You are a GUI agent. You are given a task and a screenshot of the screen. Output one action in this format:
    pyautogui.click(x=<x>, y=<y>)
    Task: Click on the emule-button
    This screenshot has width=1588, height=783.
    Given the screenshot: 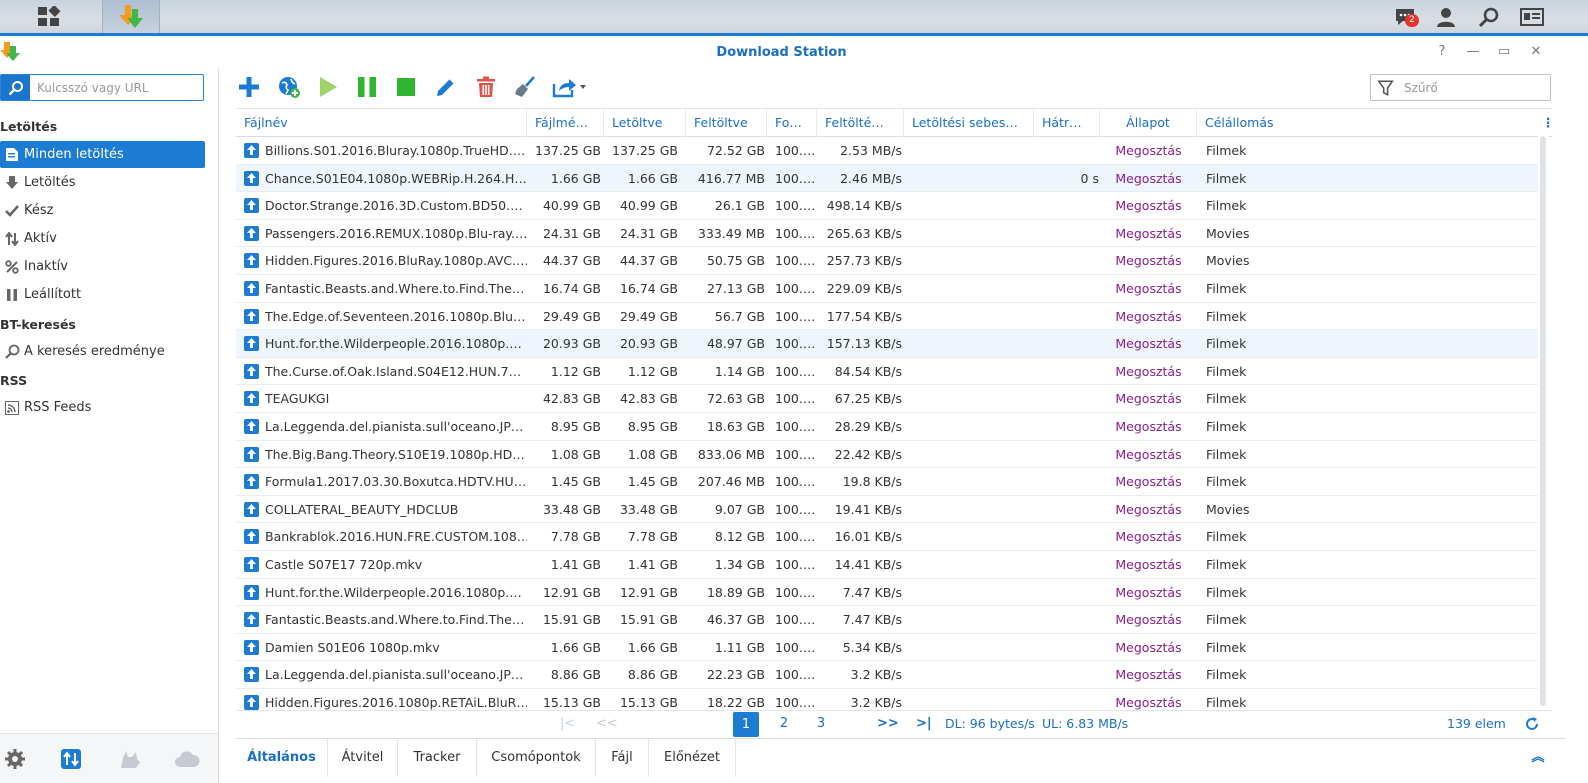 What is the action you would take?
    pyautogui.click(x=130, y=759)
    